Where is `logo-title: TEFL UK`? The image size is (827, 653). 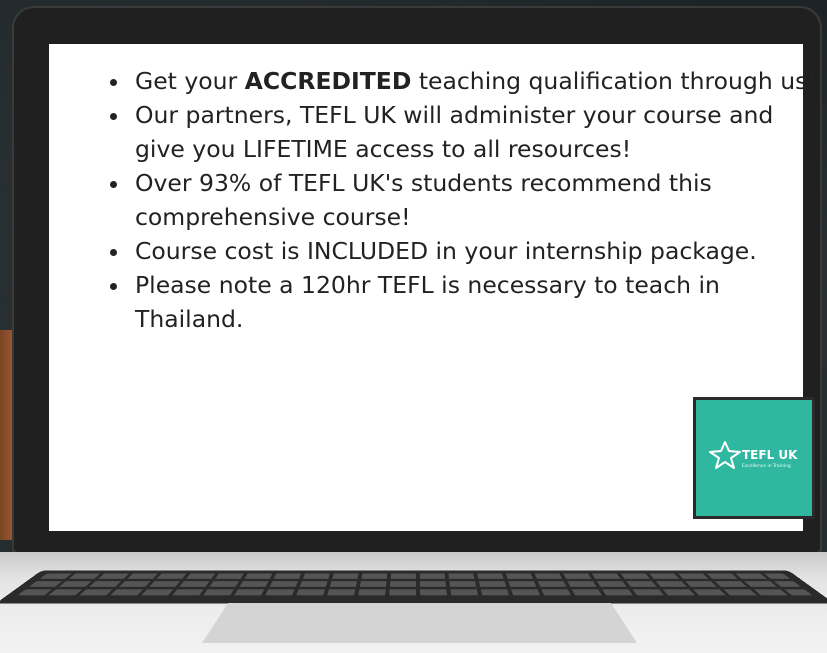 logo-title: TEFL UK is located at coordinates (770, 455).